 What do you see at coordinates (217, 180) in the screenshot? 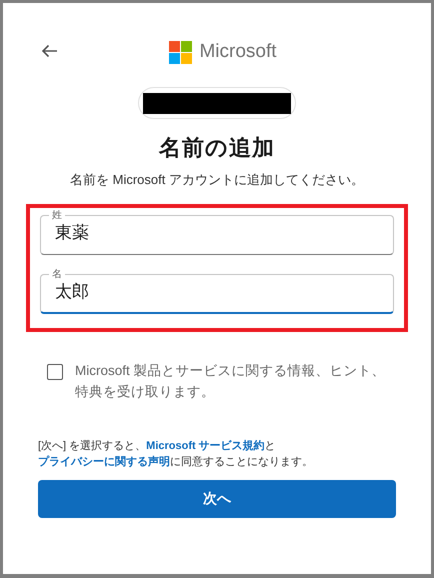
I see `subtitle: 名前を Microsoft アカウントに追加してください。` at bounding box center [217, 180].